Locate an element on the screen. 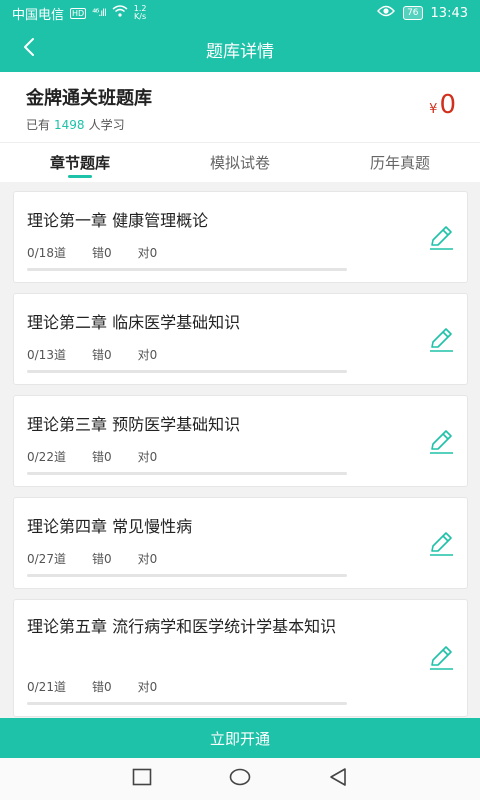 This screenshot has width=480, height=800. learners-suffix: 人学习 is located at coordinates (106, 125).